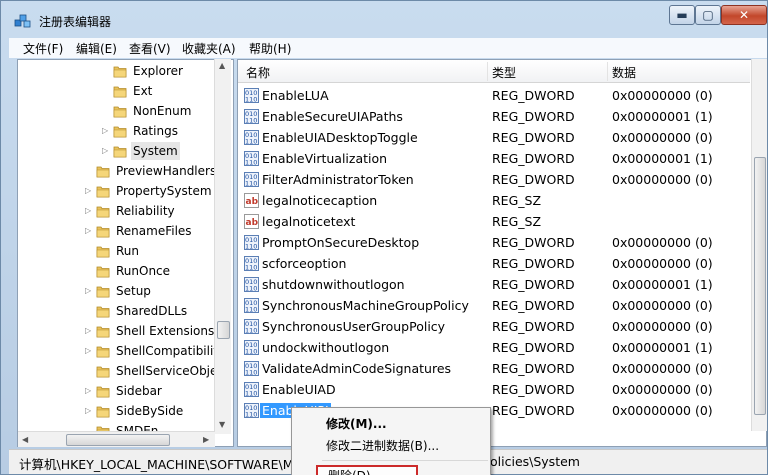  What do you see at coordinates (170, 371) in the screenshot?
I see `tree-item-label: ShellServiceObjec` at bounding box center [170, 371].